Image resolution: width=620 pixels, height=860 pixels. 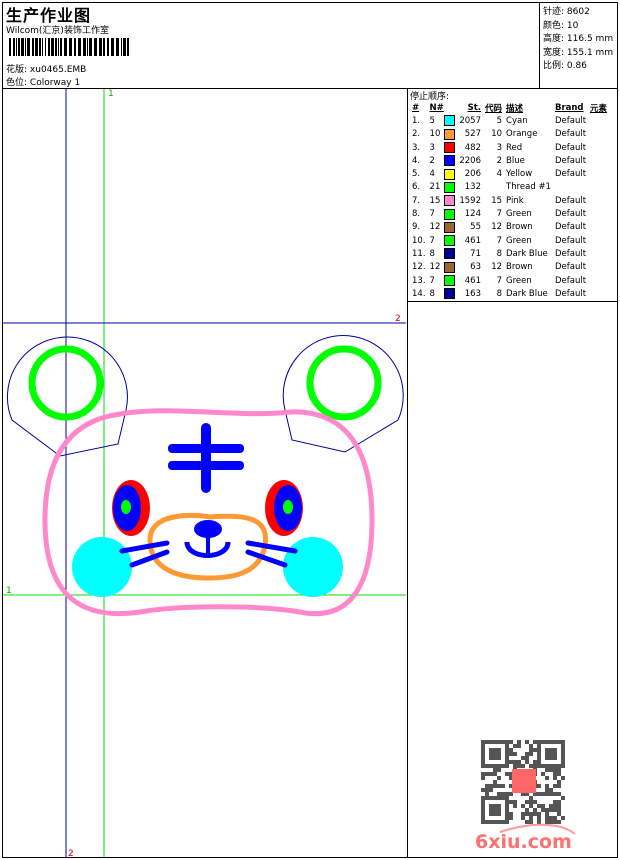 What do you see at coordinates (524, 781) in the screenshot?
I see `seal-logo` at bounding box center [524, 781].